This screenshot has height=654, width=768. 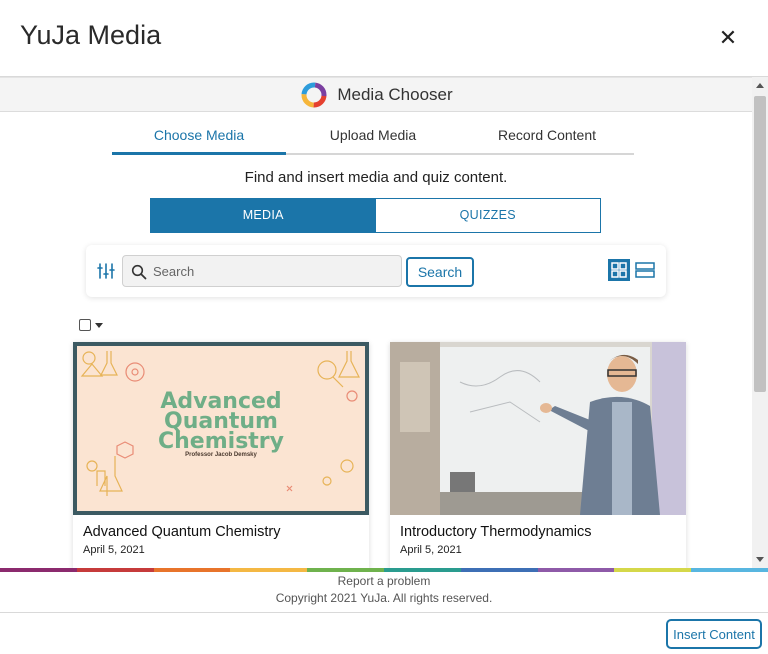 What do you see at coordinates (619, 270) in the screenshot?
I see `grid-view-icon` at bounding box center [619, 270].